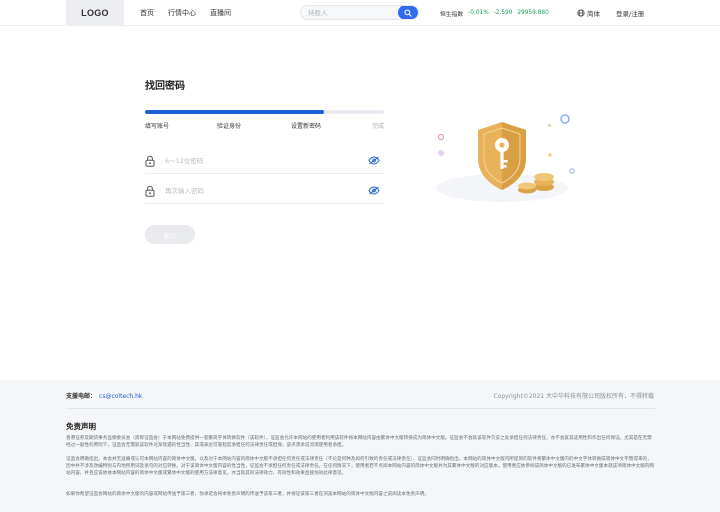 The height and width of the screenshot is (512, 720). I want to click on nav-item-live: 直播间, so click(220, 13).